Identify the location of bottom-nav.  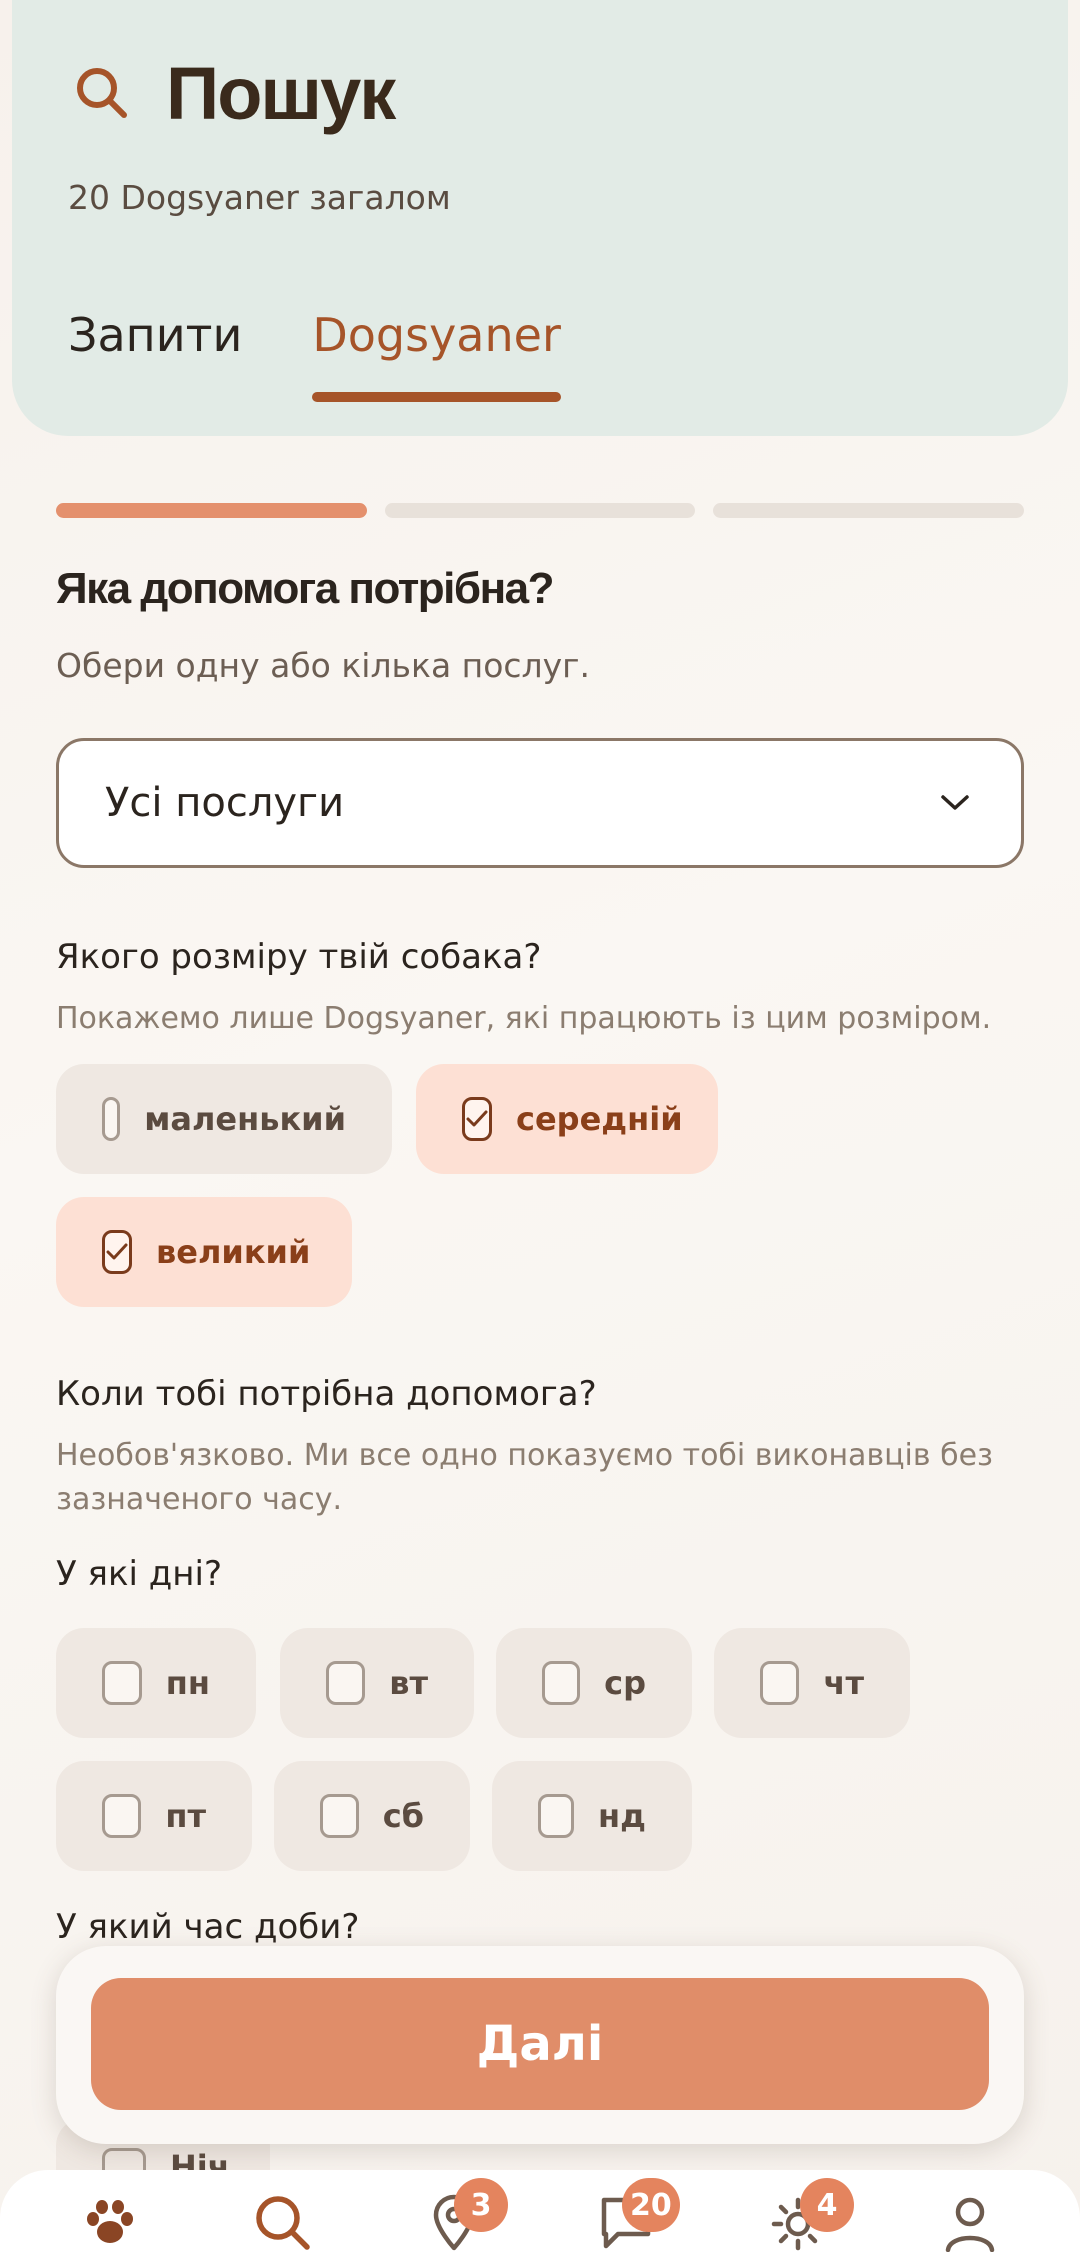
(540, 2219).